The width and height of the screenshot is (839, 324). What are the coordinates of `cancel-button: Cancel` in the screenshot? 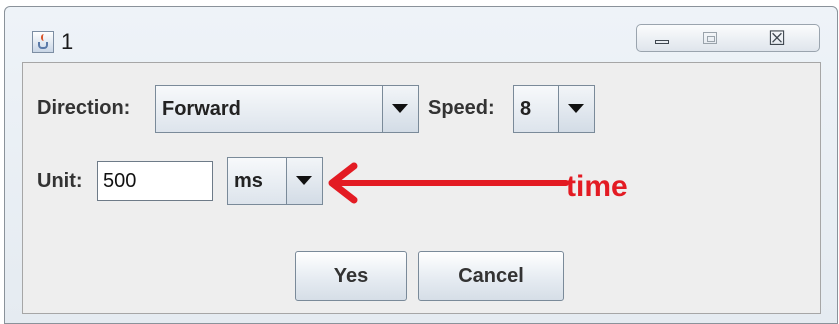 It's located at (491, 276).